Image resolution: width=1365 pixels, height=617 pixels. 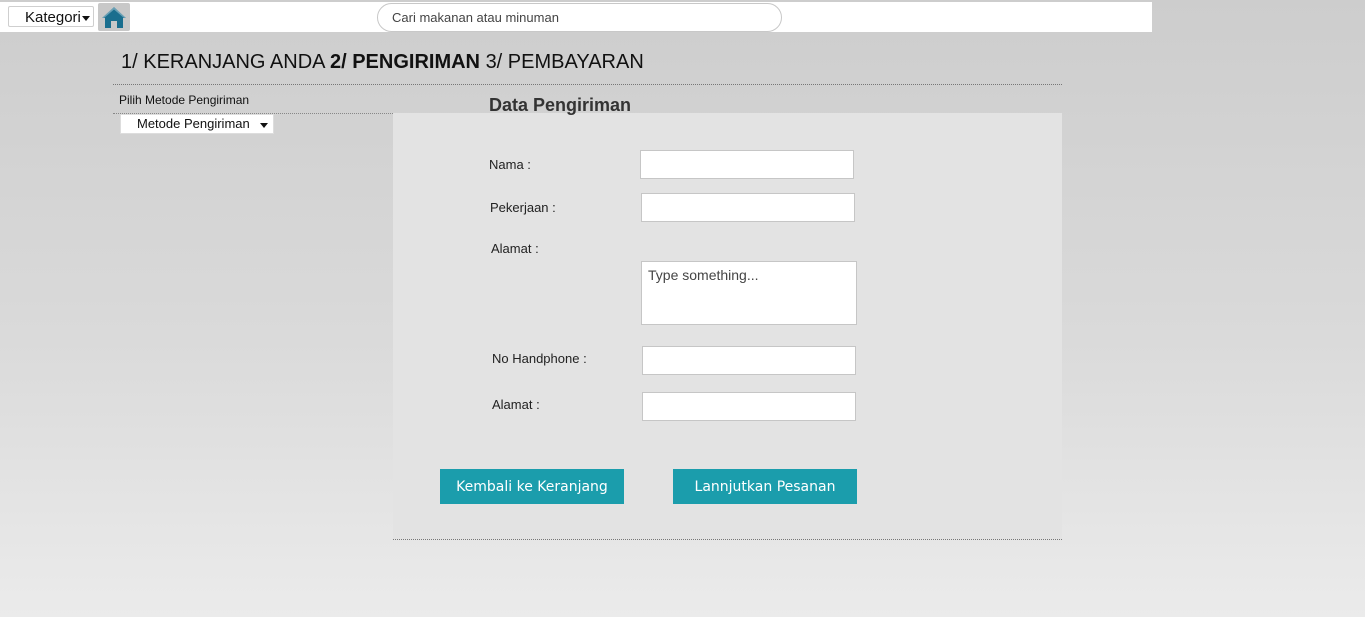 What do you see at coordinates (747, 164) in the screenshot?
I see `nama-field` at bounding box center [747, 164].